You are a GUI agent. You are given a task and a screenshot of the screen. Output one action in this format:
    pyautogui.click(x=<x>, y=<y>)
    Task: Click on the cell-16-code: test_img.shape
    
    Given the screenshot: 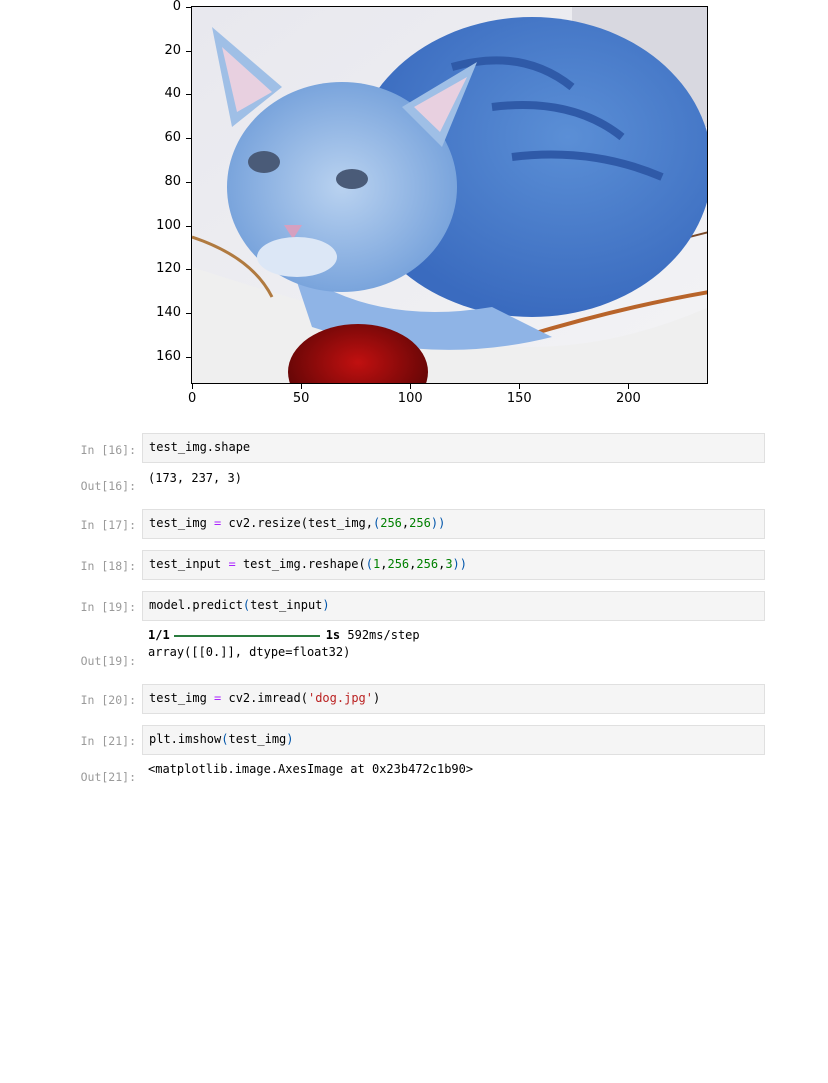 What is the action you would take?
    pyautogui.click(x=200, y=447)
    